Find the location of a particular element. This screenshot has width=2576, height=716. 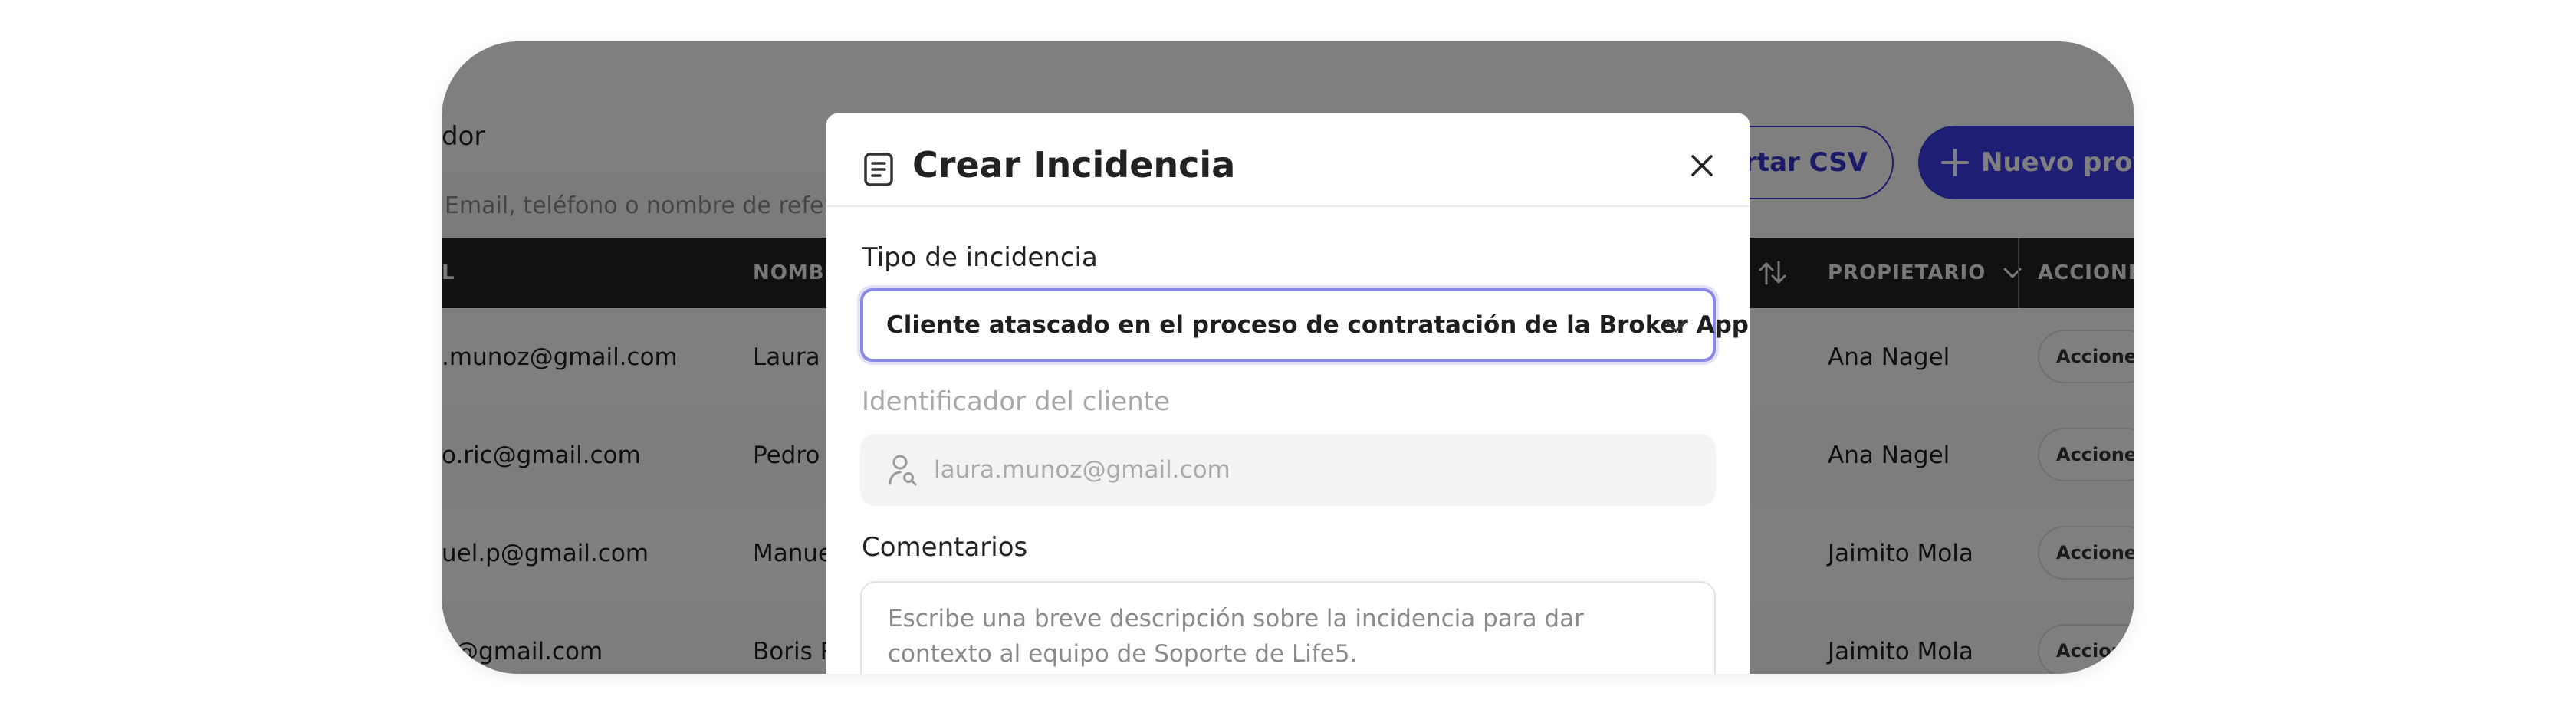

chevron-down-icon is located at coordinates (1676, 327).